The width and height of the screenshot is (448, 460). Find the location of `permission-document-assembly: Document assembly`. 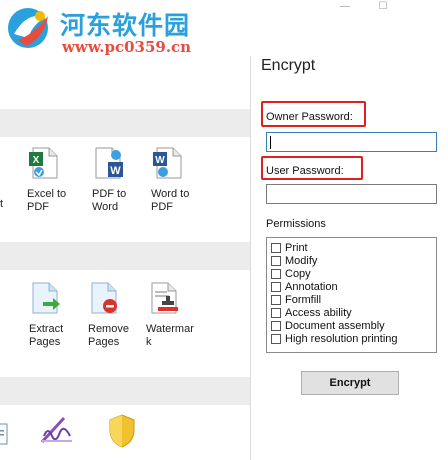

permission-document-assembly: Document assembly is located at coordinates (353, 325).